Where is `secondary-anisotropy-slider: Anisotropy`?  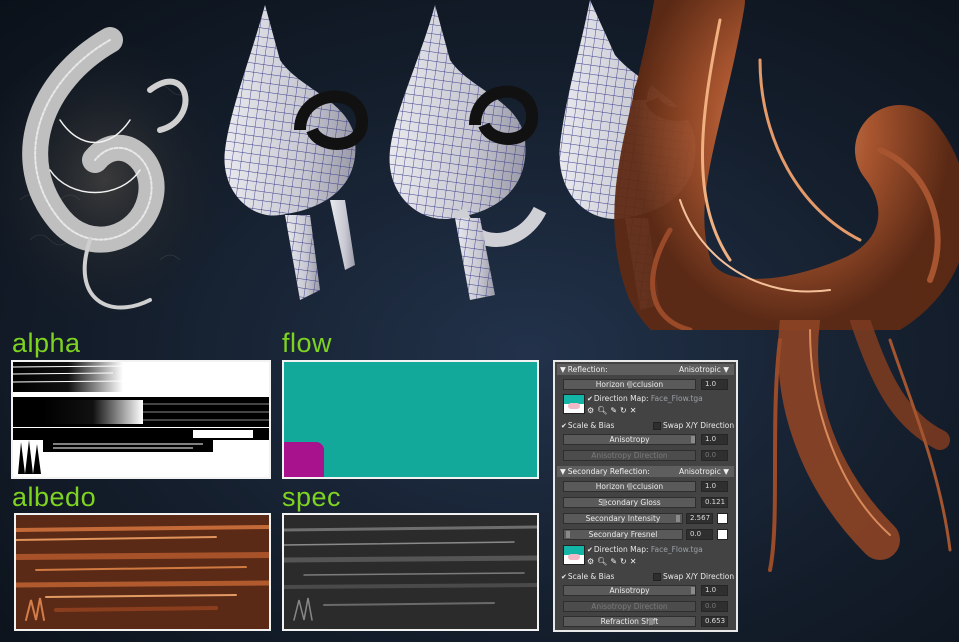 secondary-anisotropy-slider: Anisotropy is located at coordinates (629, 590).